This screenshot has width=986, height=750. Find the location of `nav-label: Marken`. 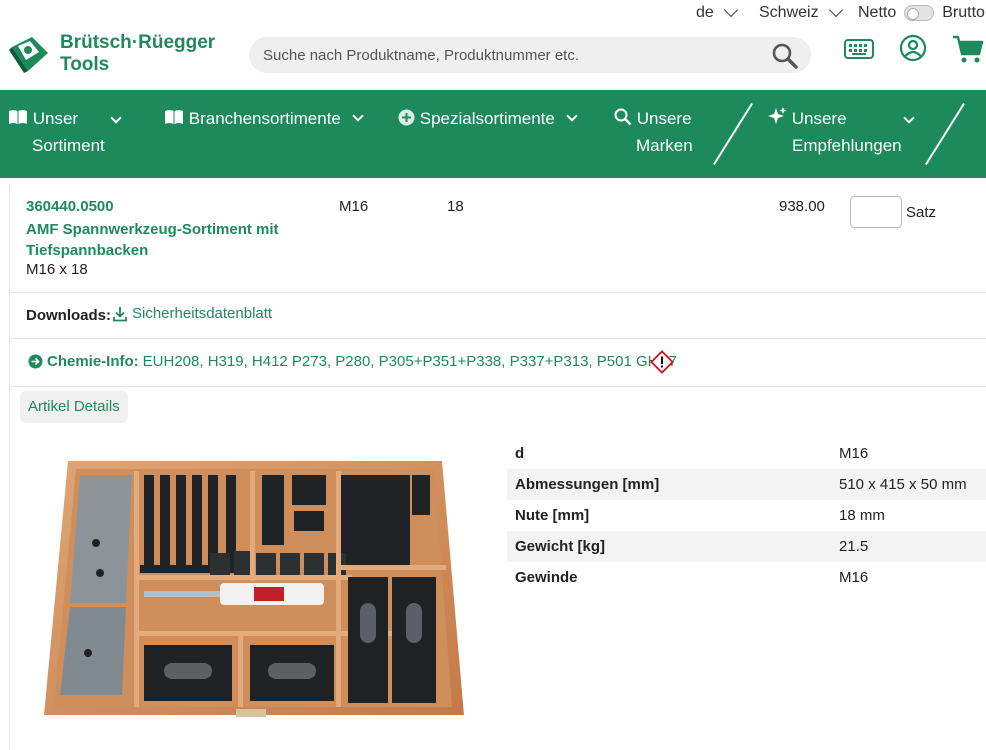

nav-label: Marken is located at coordinates (664, 145).